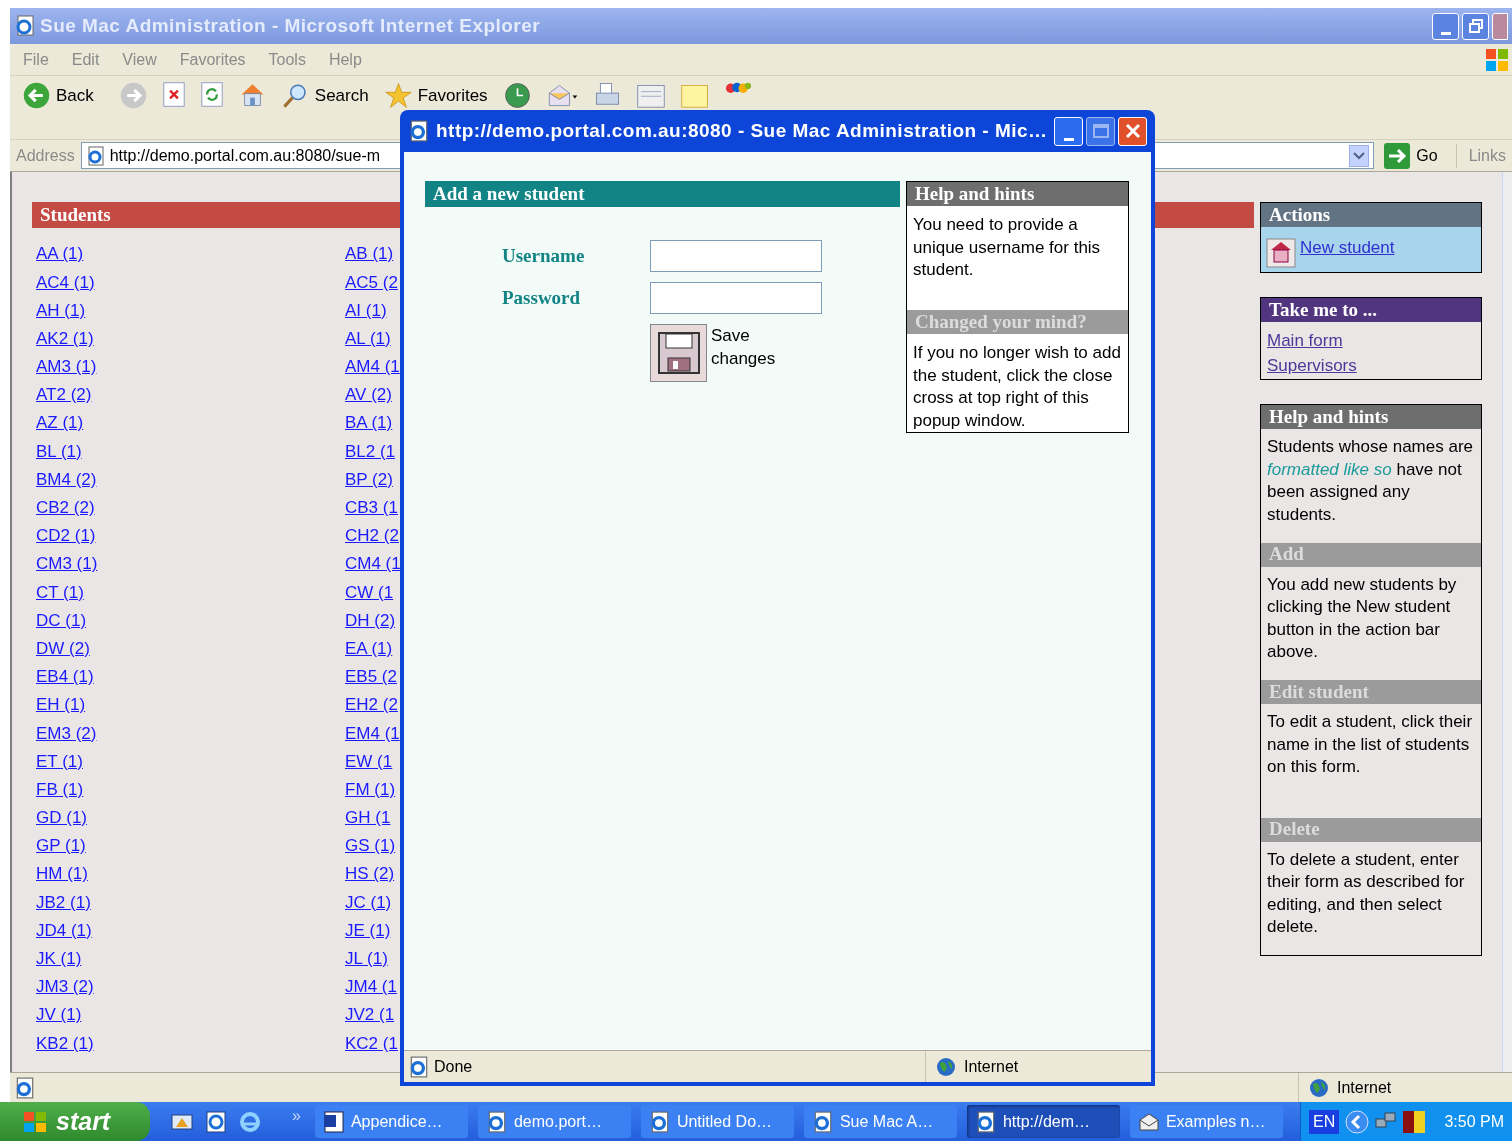  I want to click on student-link: JM3 (2), so click(65, 987).